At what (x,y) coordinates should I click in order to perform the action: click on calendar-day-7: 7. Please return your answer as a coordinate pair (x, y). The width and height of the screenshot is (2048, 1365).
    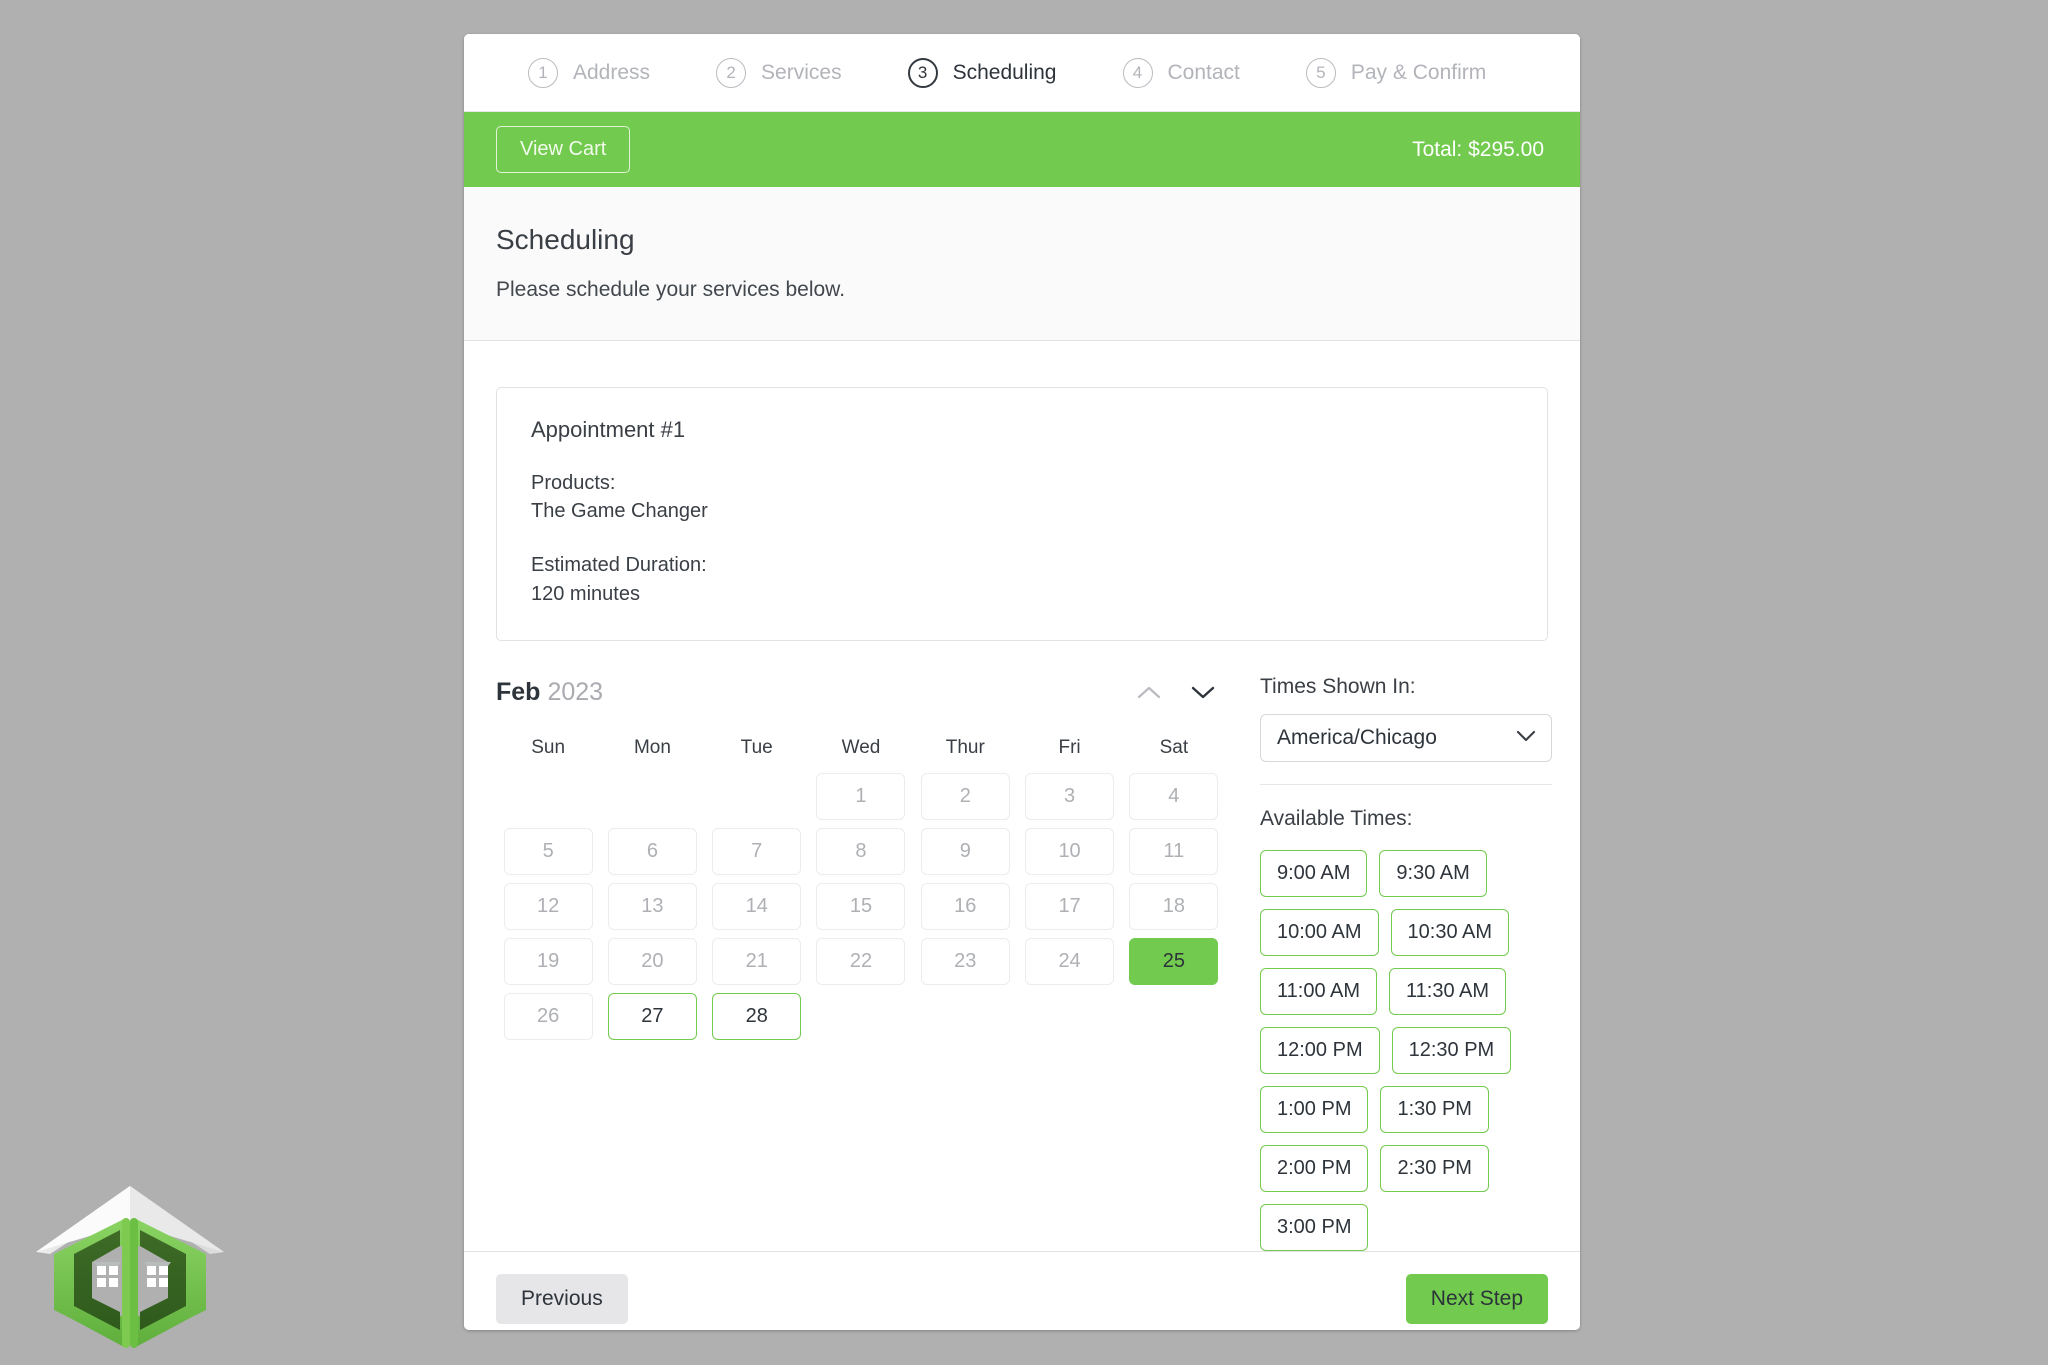
    Looking at the image, I should click on (757, 852).